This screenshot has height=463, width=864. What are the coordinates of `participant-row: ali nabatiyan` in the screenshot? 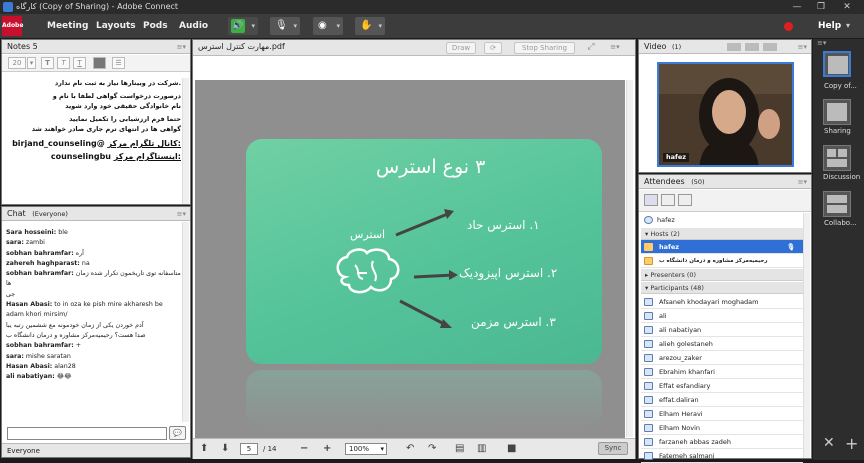 It's located at (722, 330).